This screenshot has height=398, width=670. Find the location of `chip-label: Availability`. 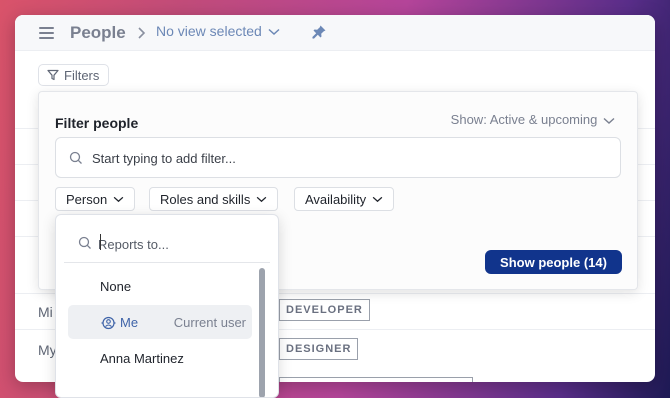

chip-label: Availability is located at coordinates (336, 199).